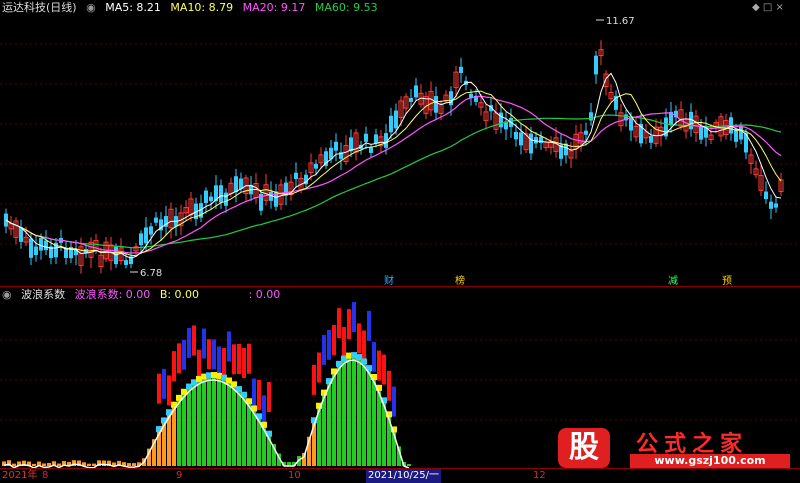 This screenshot has width=800, height=483. I want to click on logo-big-char: 股, so click(584, 447).